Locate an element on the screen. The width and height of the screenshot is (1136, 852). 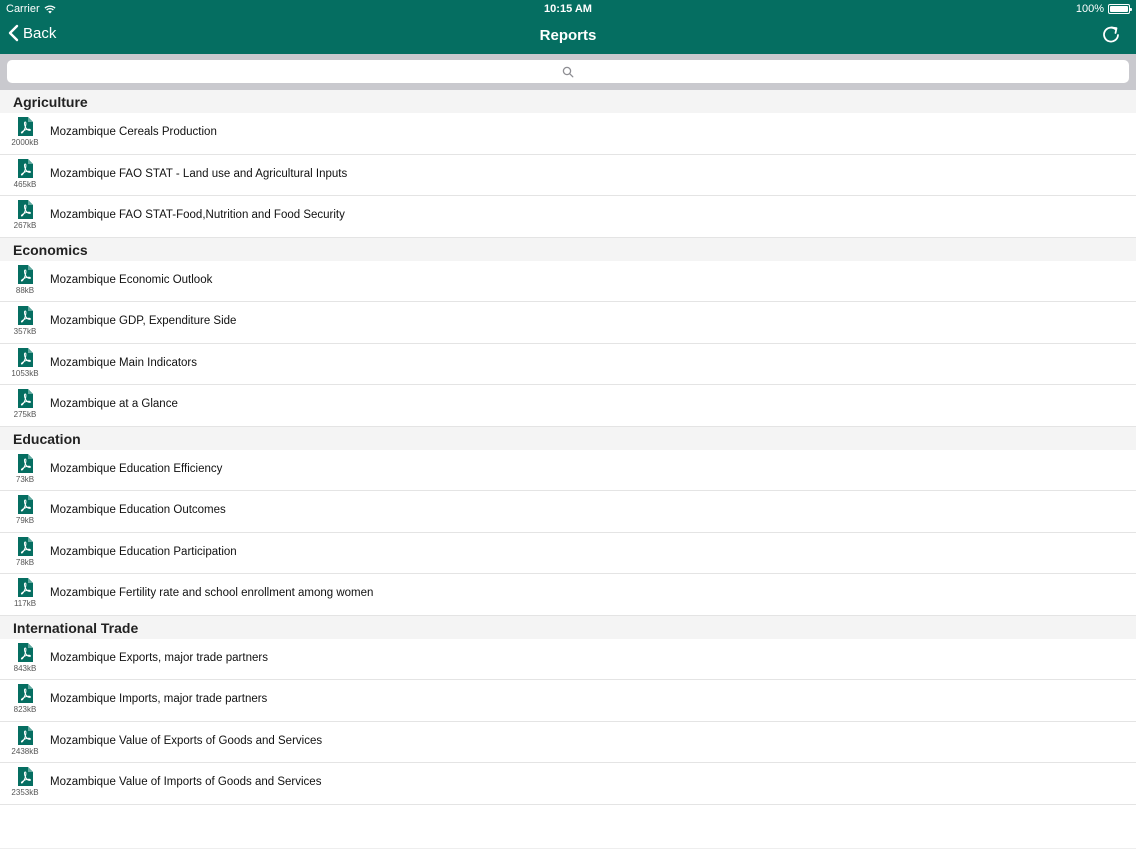
file-size: 78kB is located at coordinates (25, 562).